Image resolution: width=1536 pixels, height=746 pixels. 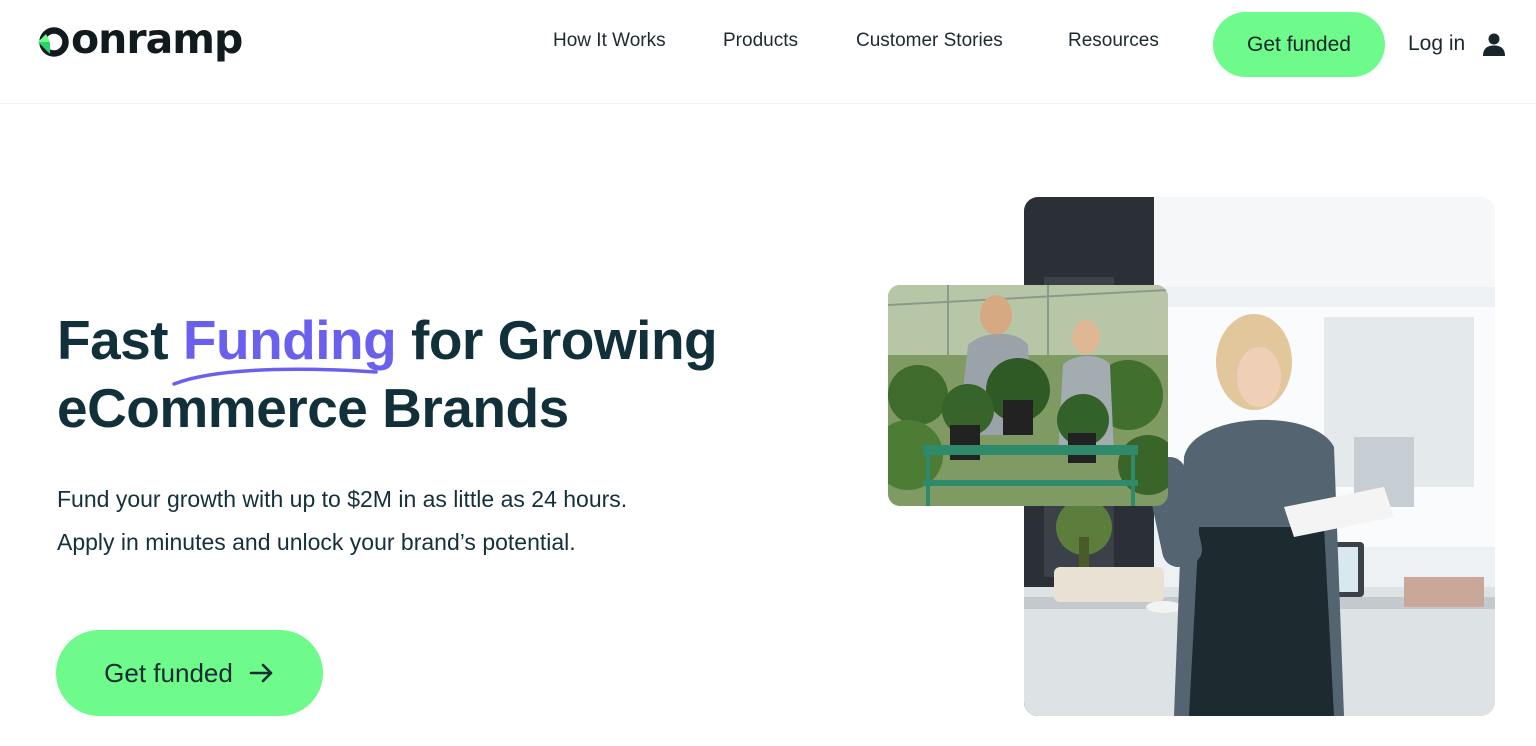 What do you see at coordinates (1299, 44) in the screenshot?
I see `header-get-funded-button: Get funded` at bounding box center [1299, 44].